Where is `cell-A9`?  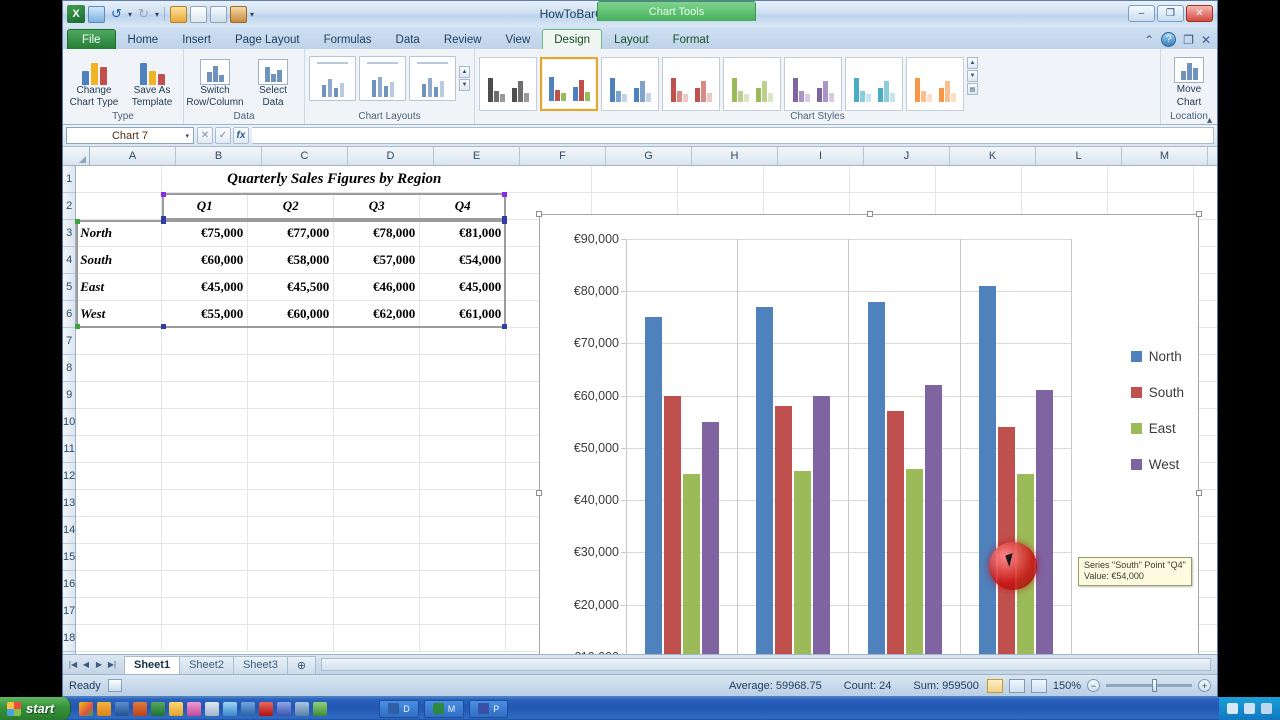 cell-A9 is located at coordinates (119, 395).